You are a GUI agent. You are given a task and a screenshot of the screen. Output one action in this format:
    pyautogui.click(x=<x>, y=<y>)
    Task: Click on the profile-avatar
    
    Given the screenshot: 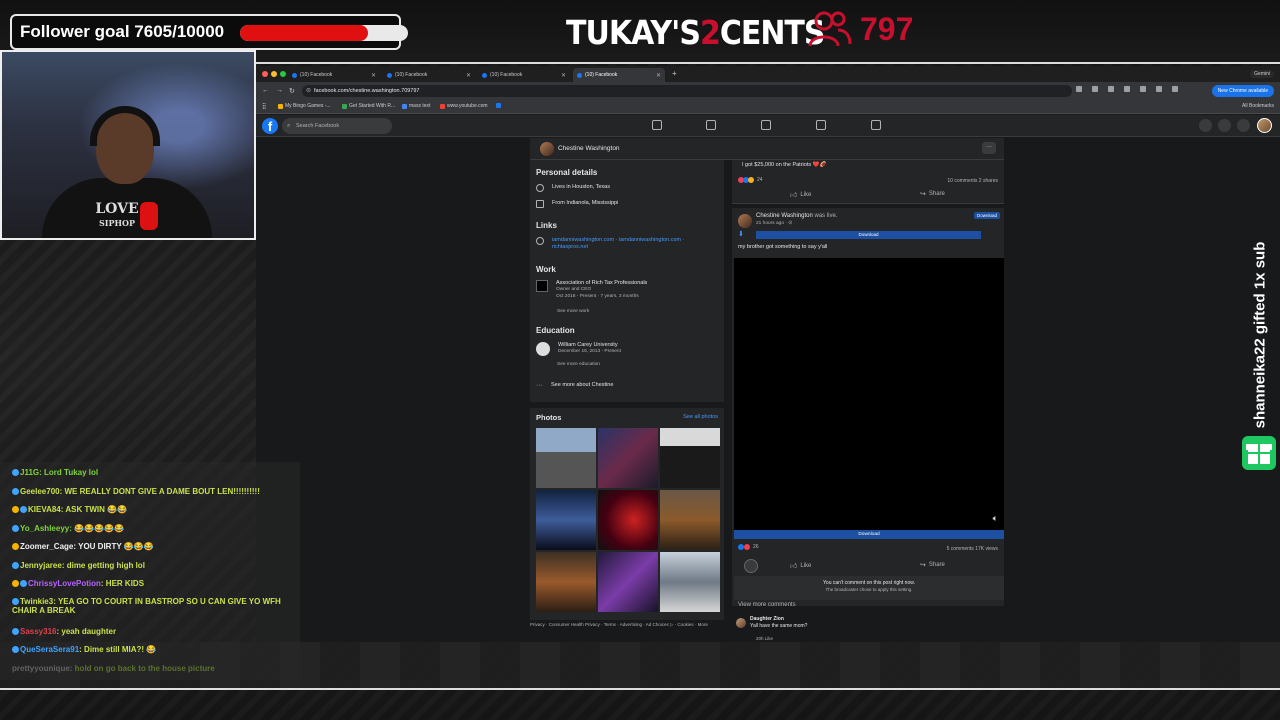 What is the action you would take?
    pyautogui.click(x=547, y=149)
    